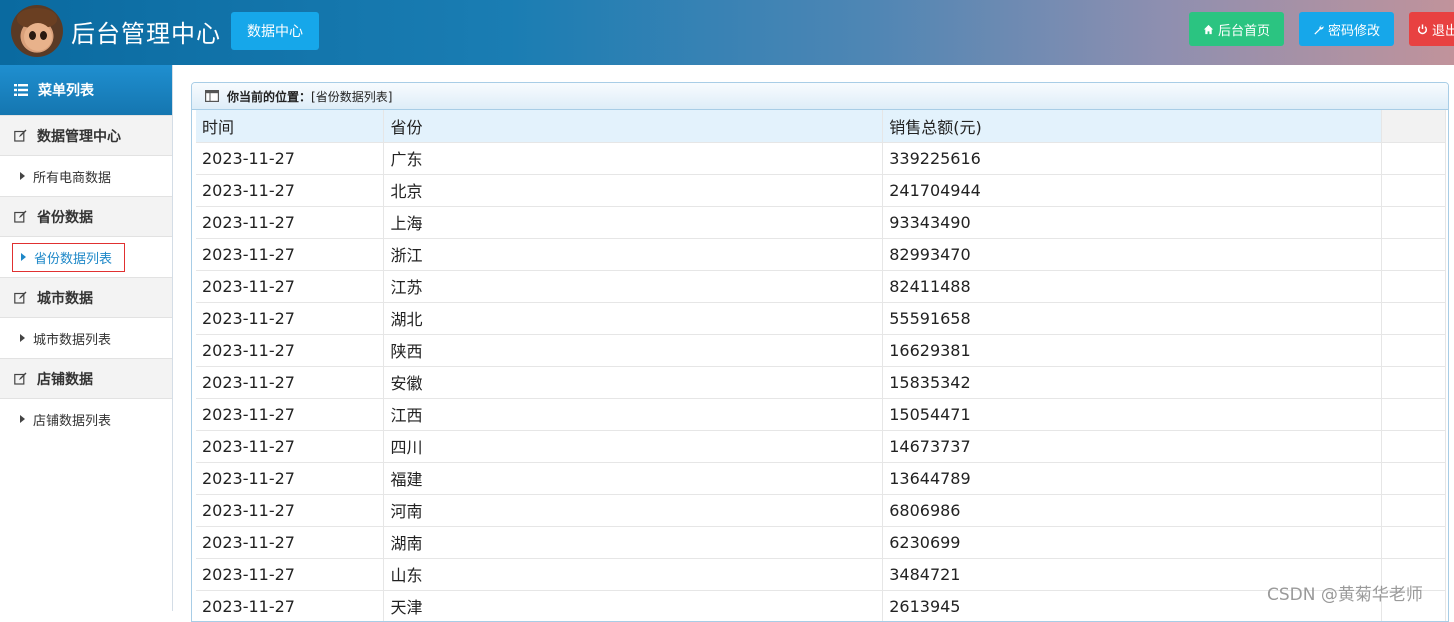 Image resolution: width=1454 pixels, height=622 pixels. Describe the element at coordinates (212, 96) in the screenshot. I see `window-icon` at that location.